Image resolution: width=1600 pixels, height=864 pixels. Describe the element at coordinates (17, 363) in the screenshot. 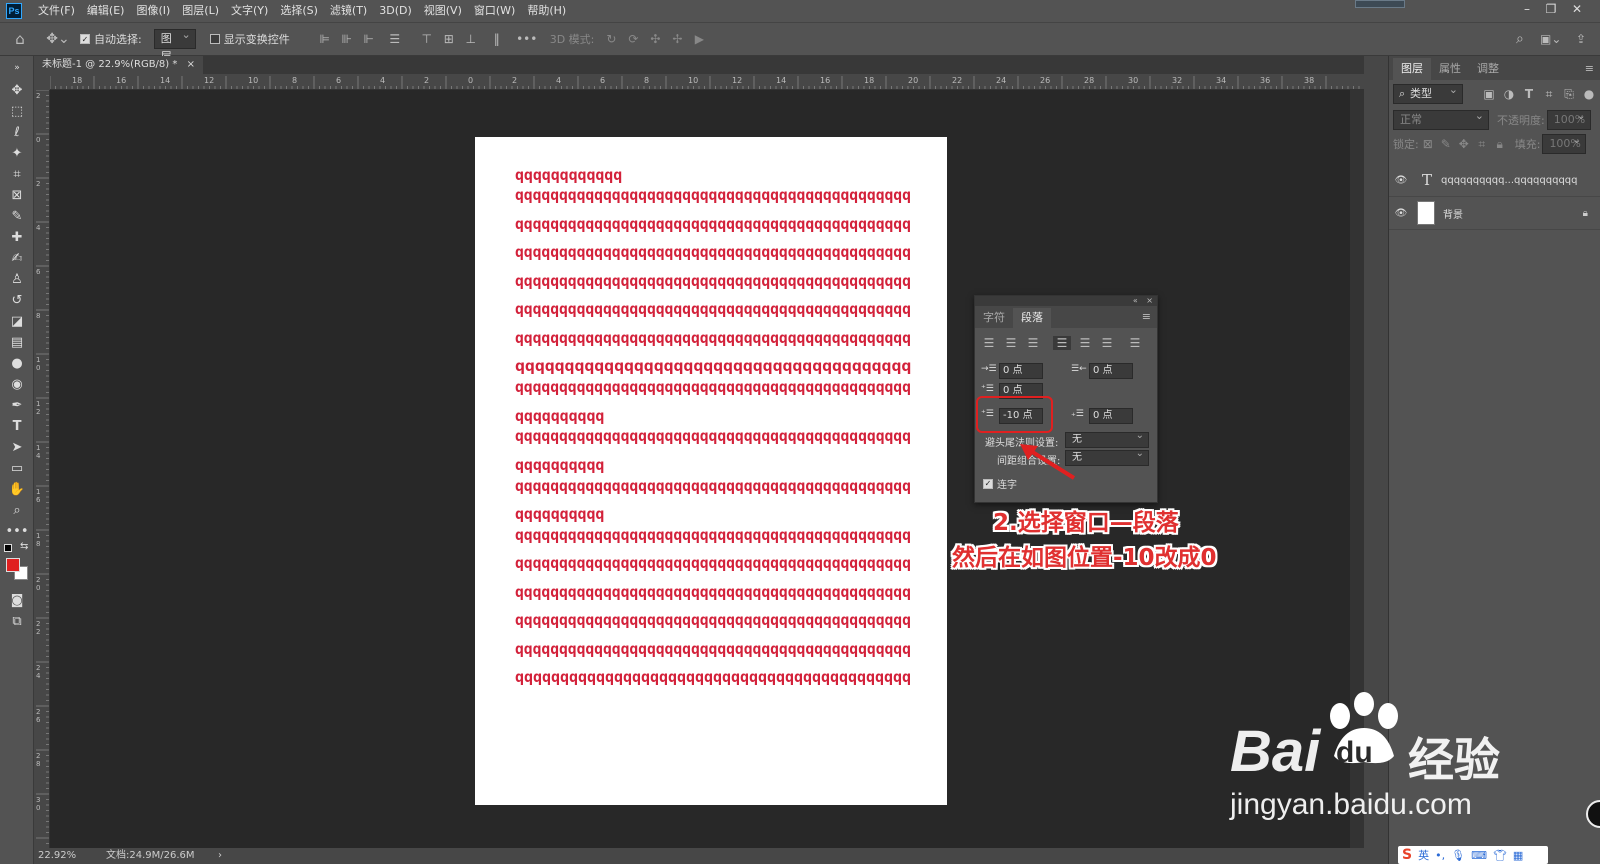

I see `blur-icon: ●` at that location.